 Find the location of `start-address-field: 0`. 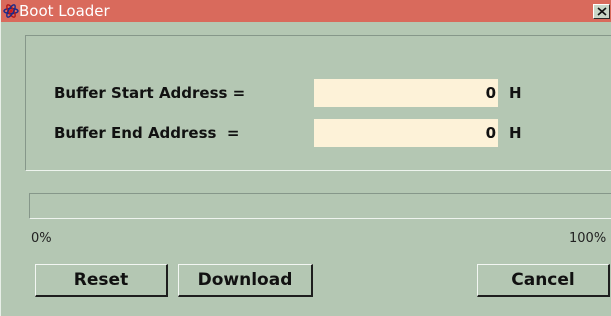

start-address-field: 0 is located at coordinates (406, 93).